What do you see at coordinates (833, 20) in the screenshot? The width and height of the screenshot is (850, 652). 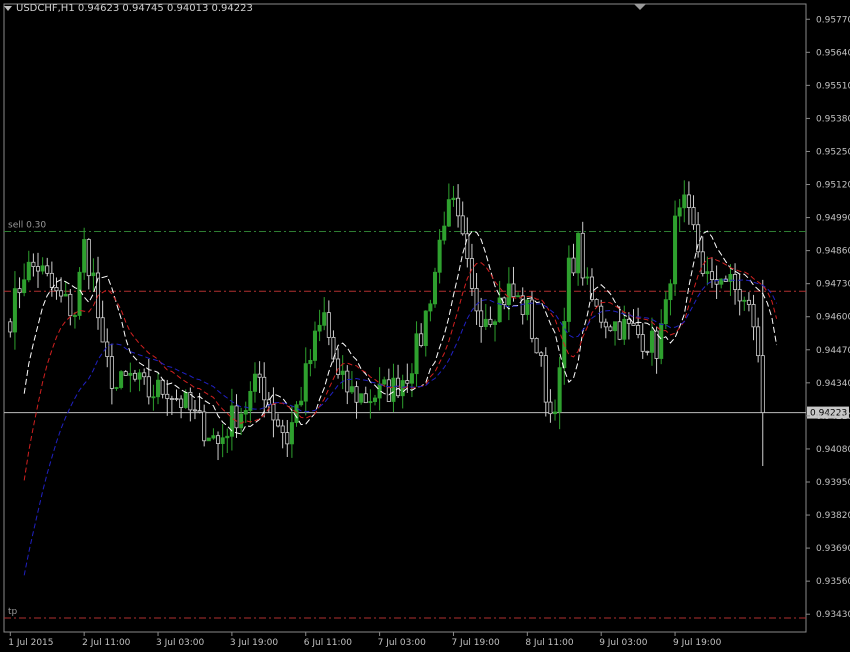 I see `y-tick-label: 0.95770` at bounding box center [833, 20].